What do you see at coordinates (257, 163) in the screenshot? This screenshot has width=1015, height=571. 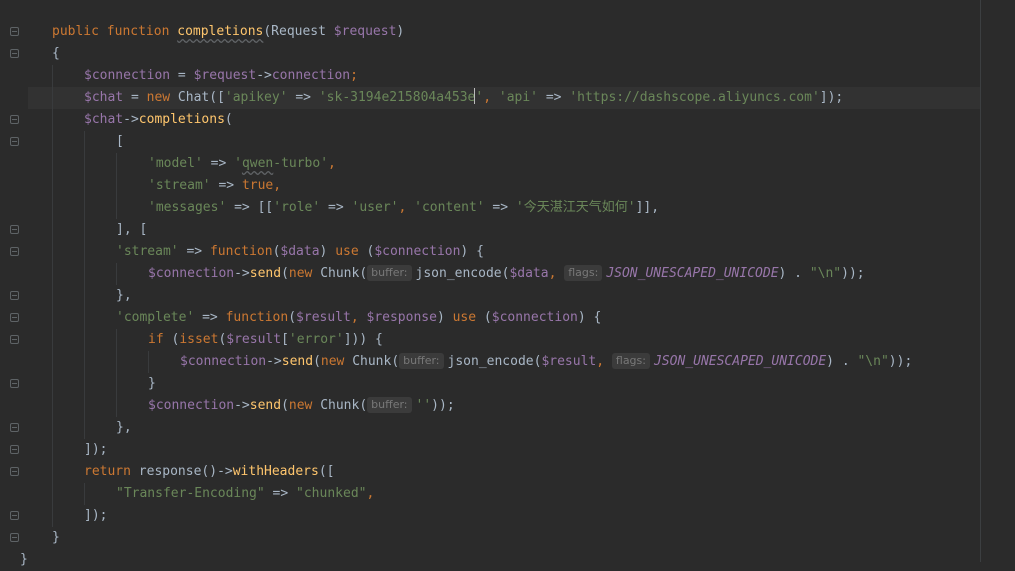 I see `string: qwen` at bounding box center [257, 163].